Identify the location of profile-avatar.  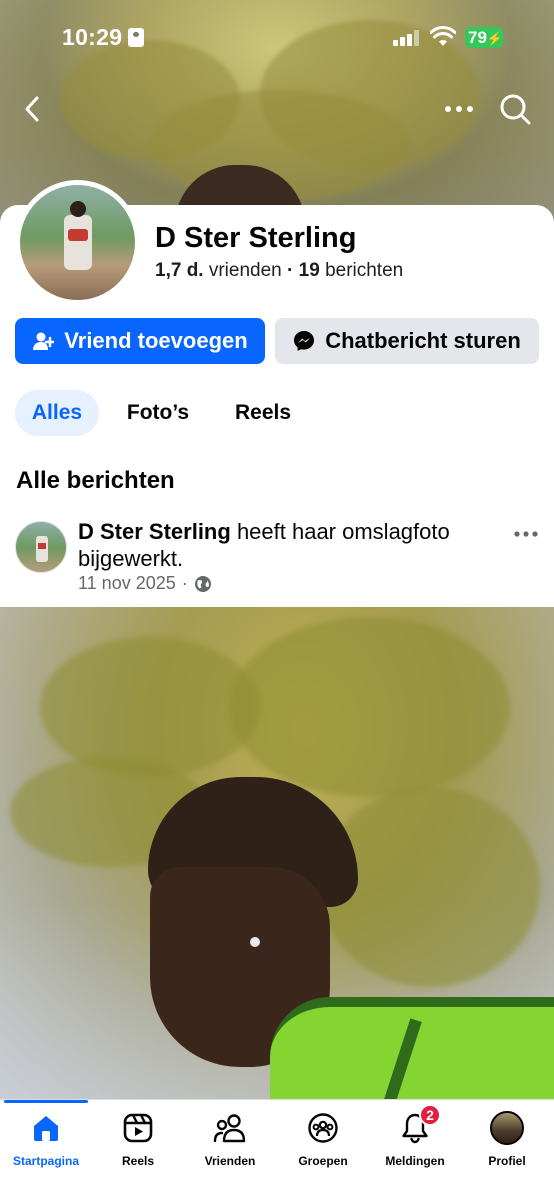
(77, 242).